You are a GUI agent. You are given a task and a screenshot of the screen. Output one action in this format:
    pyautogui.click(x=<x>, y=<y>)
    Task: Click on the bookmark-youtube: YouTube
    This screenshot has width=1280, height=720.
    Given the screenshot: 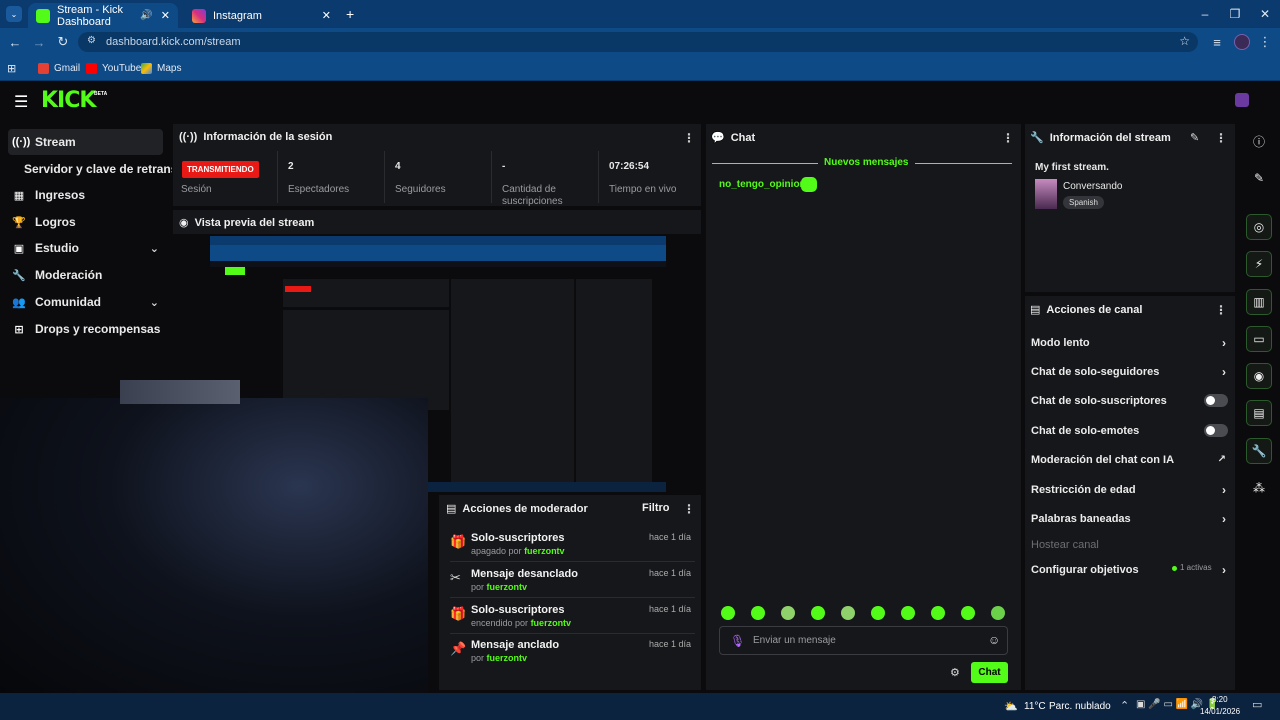 What is the action you would take?
    pyautogui.click(x=113, y=68)
    